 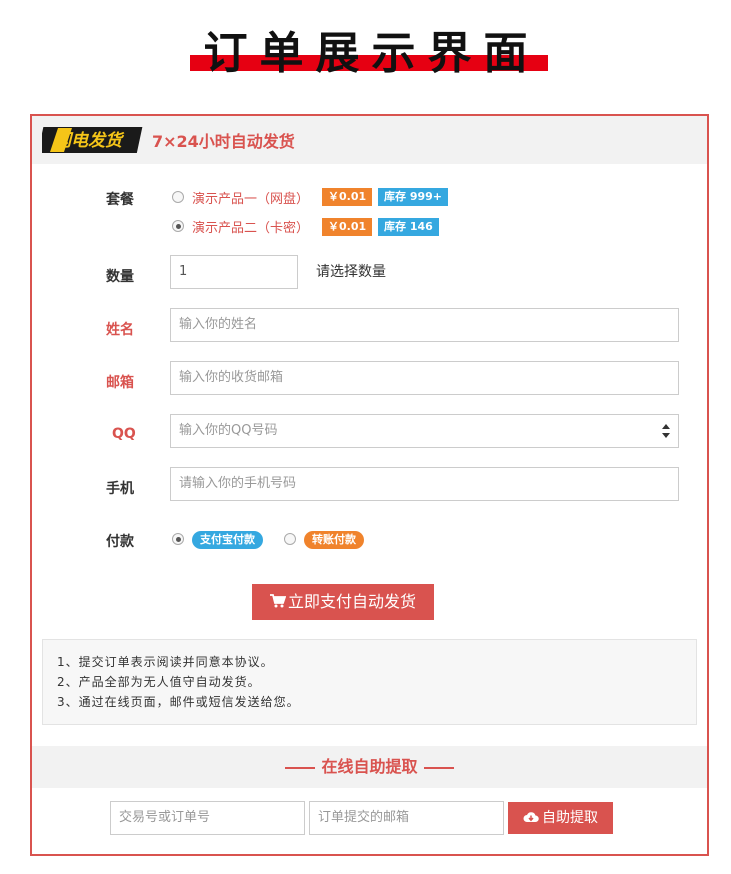 What do you see at coordinates (250, 226) in the screenshot?
I see `package-2-name: 演示产品二（卡密）` at bounding box center [250, 226].